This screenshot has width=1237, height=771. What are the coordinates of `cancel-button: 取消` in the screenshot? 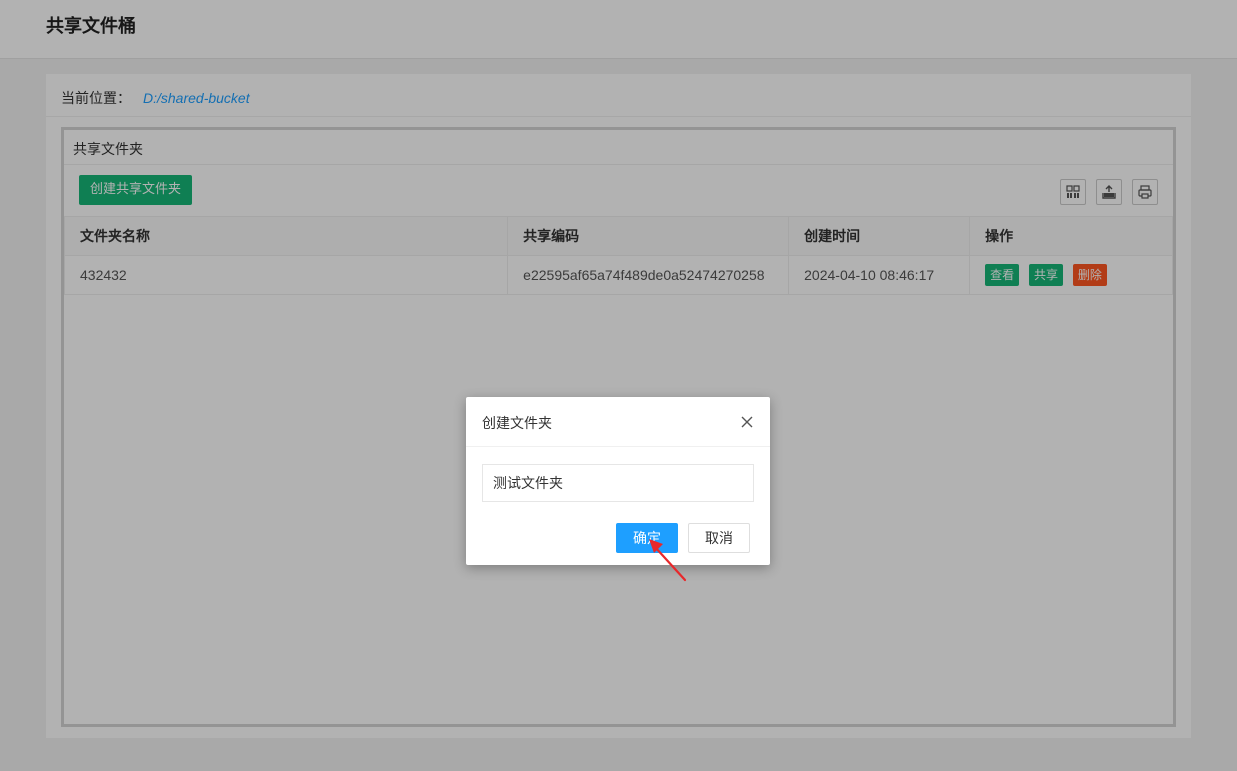 It's located at (719, 538).